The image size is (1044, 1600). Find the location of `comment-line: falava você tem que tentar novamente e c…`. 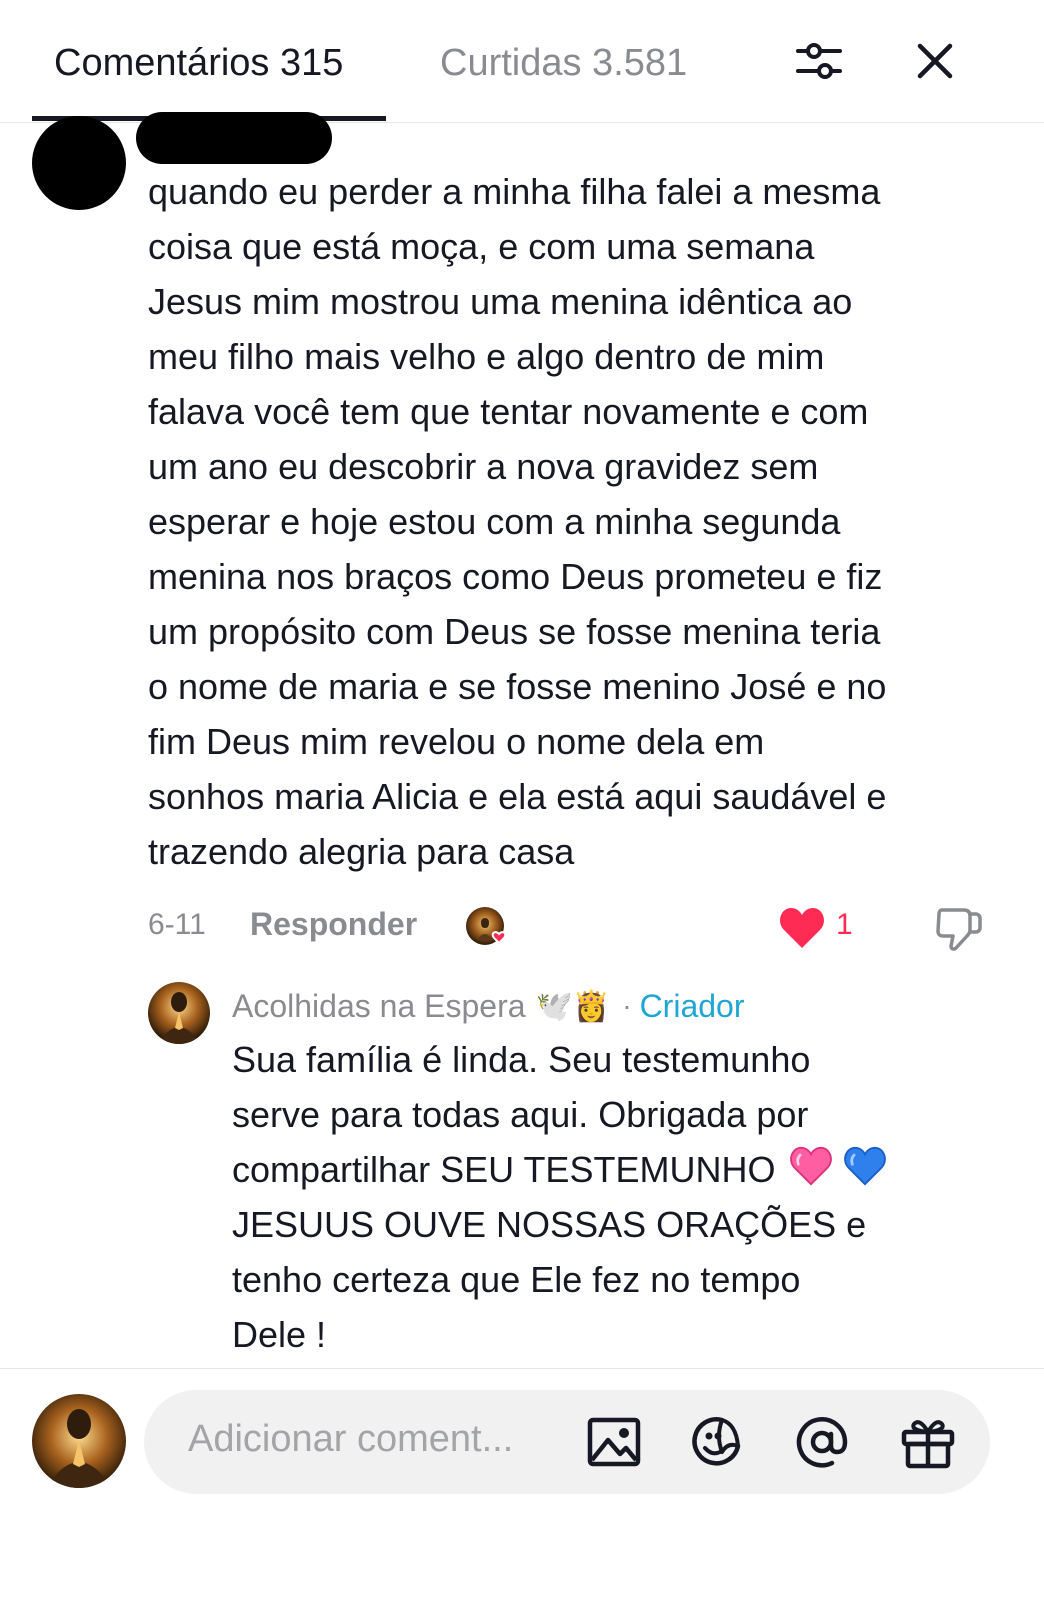

comment-line: falava você tem que tentar novamente e c… is located at coordinates (508, 411).